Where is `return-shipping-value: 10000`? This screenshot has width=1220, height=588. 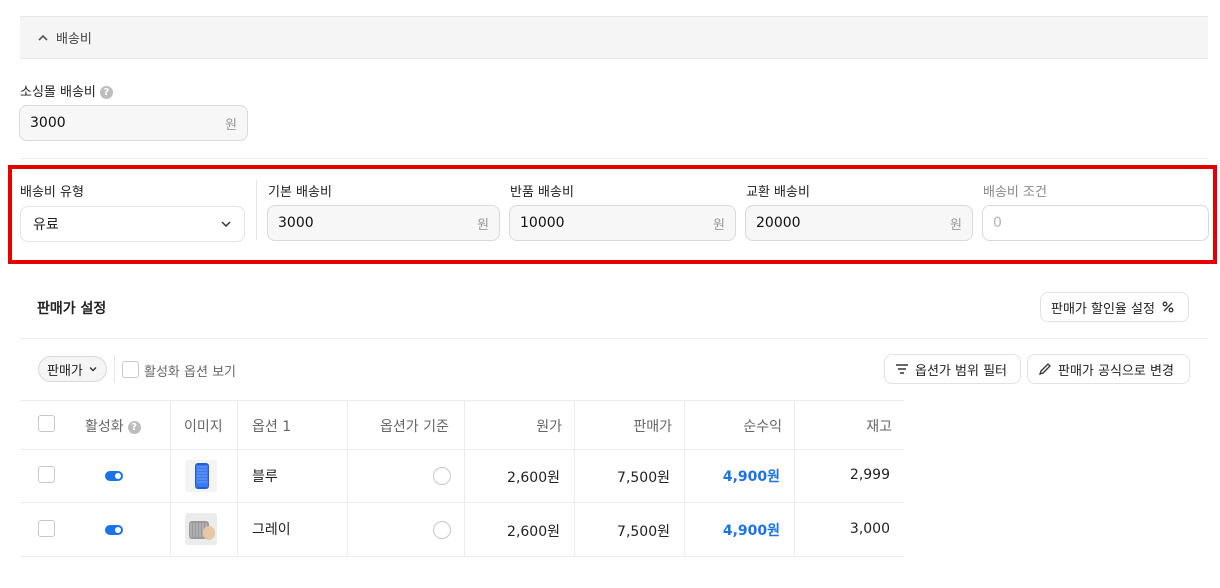 return-shipping-value: 10000 is located at coordinates (542, 223).